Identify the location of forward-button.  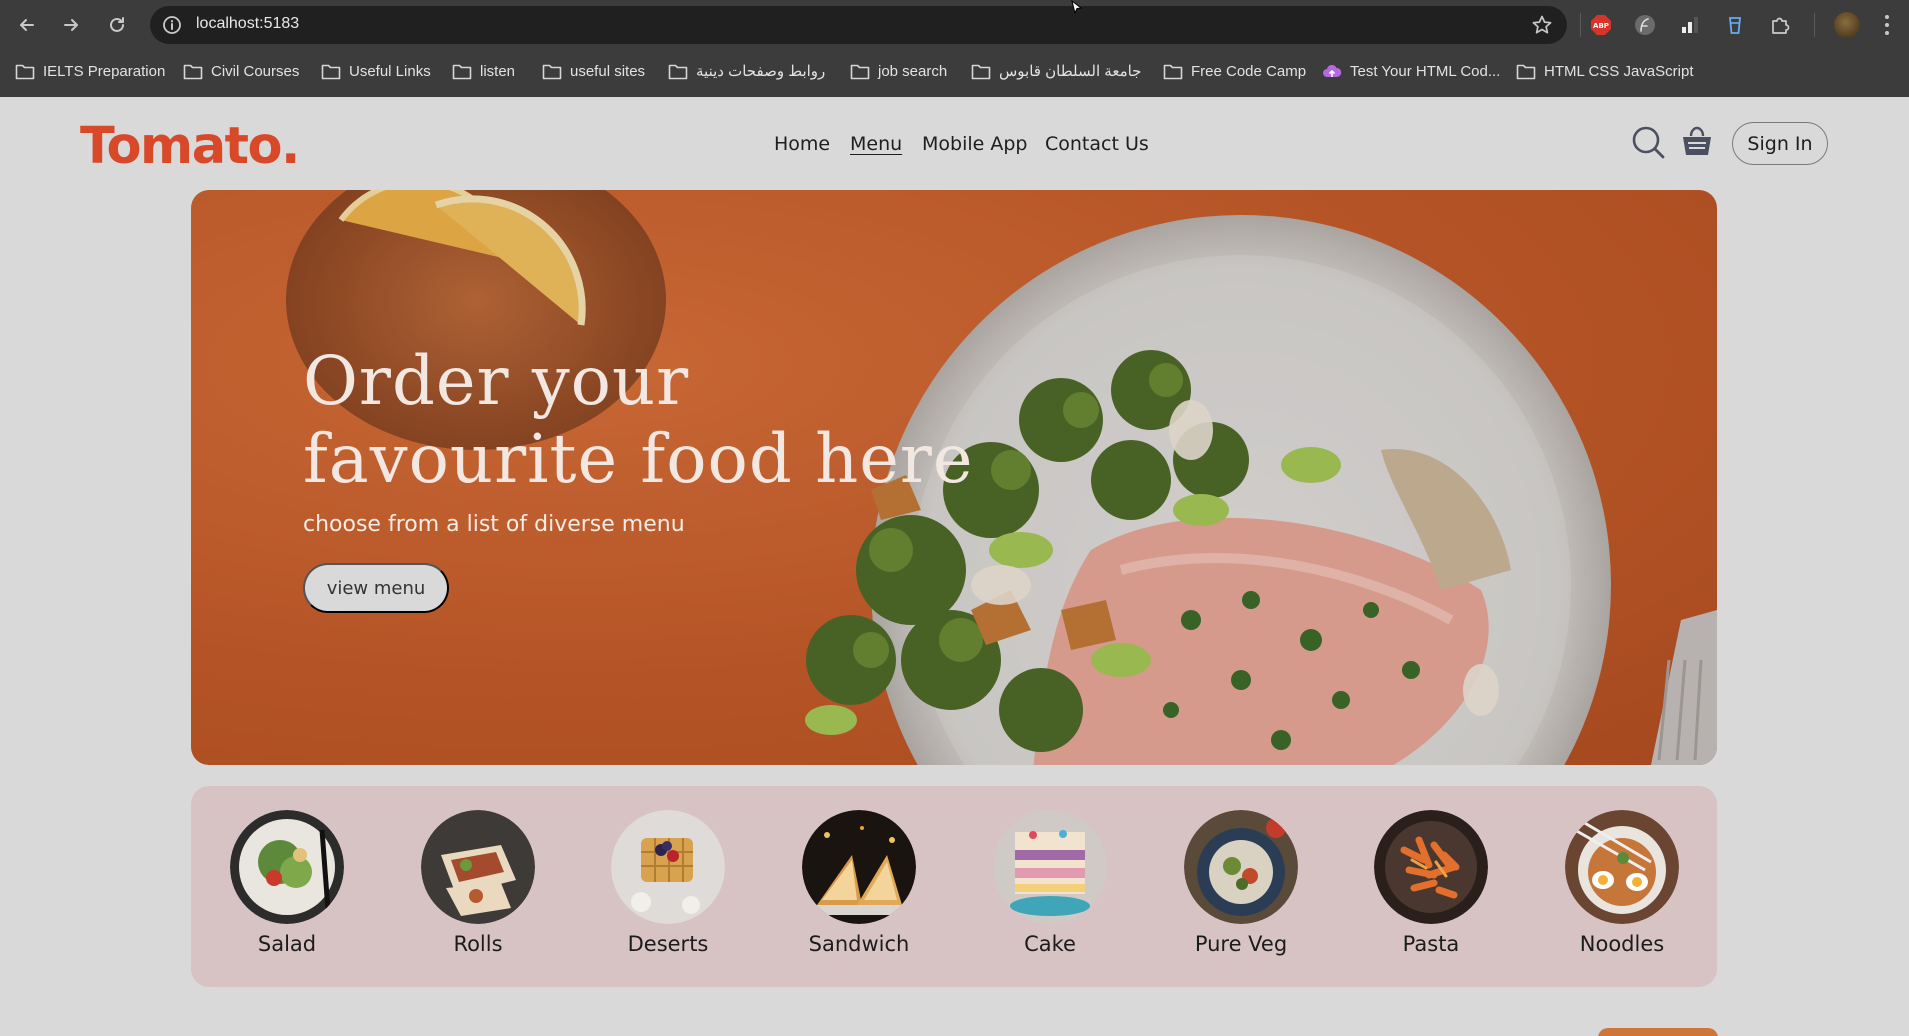
(71, 25).